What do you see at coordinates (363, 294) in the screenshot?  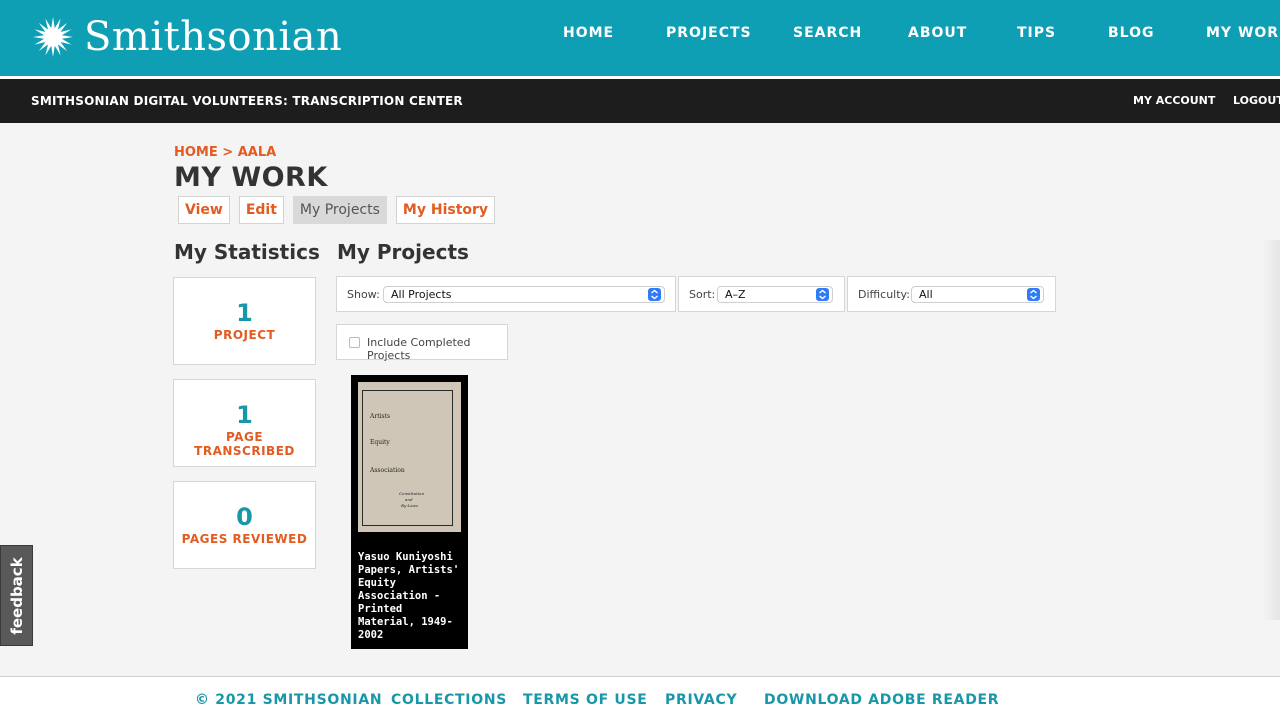 I see `show-label: Show:` at bounding box center [363, 294].